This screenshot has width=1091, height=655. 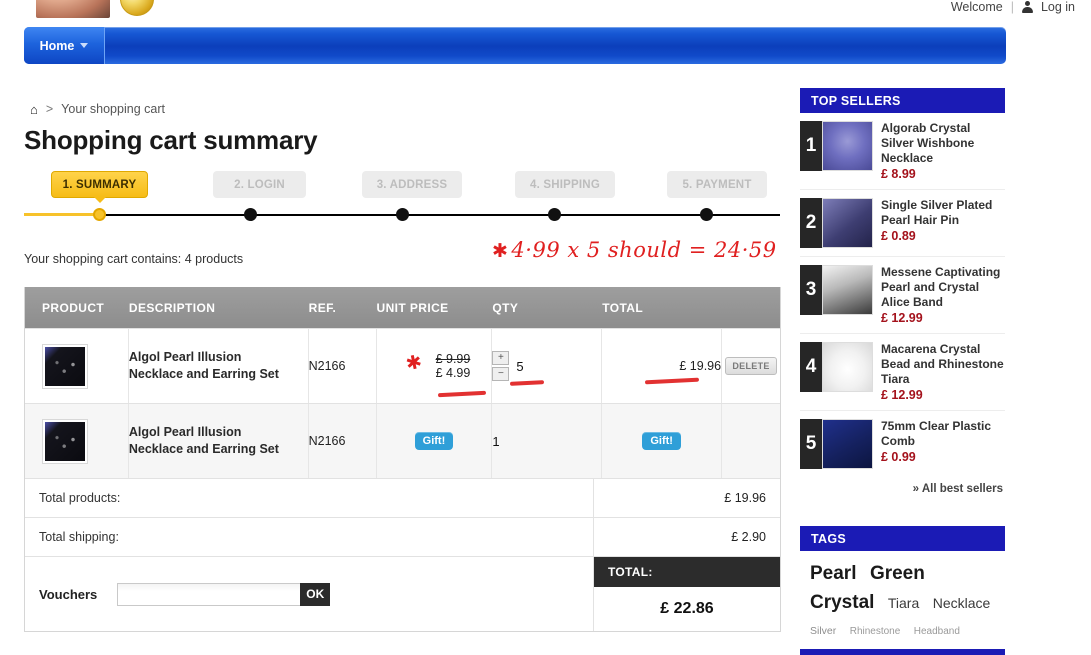 What do you see at coordinates (903, 604) in the screenshot?
I see `tag-tiara: Tiara` at bounding box center [903, 604].